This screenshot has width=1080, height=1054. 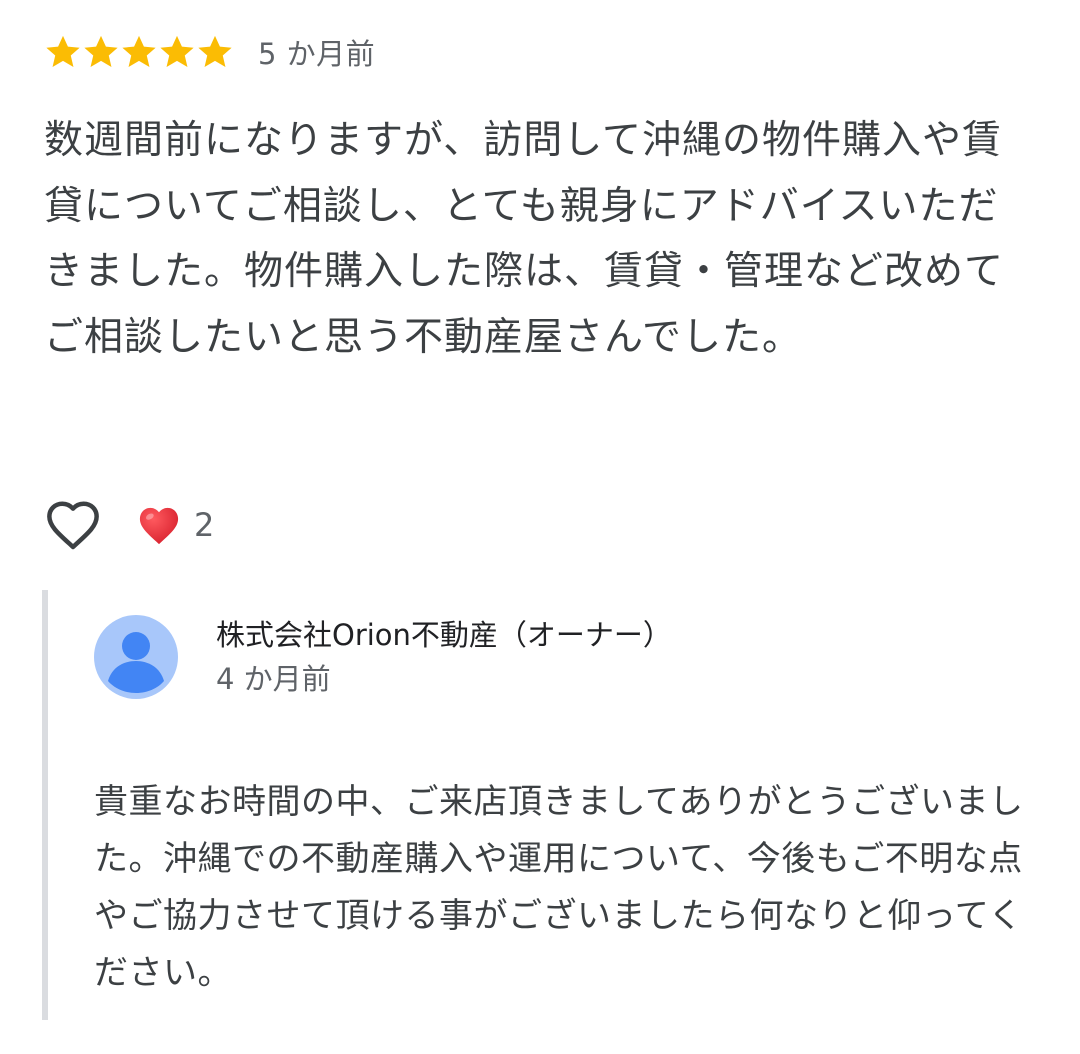 I want to click on like-button, so click(x=73, y=525).